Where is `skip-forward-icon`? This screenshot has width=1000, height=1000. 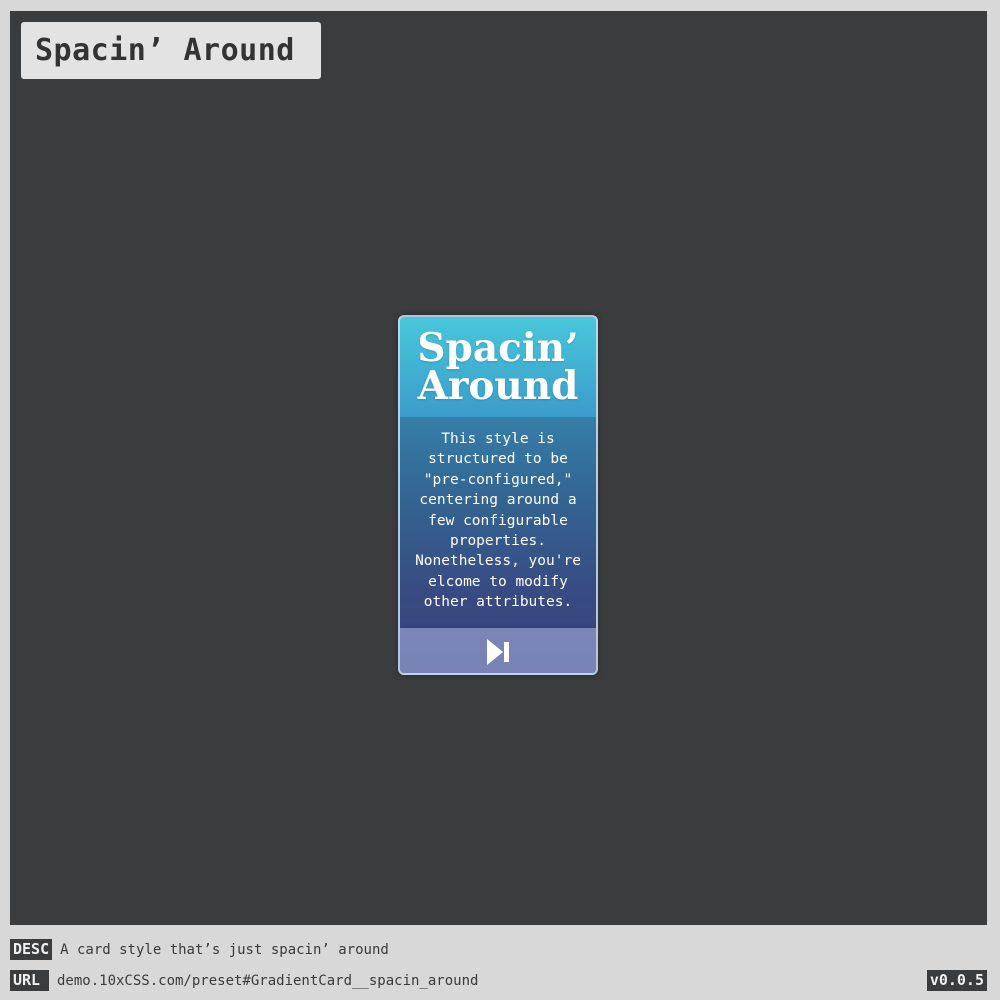
skip-forward-icon is located at coordinates (498, 651).